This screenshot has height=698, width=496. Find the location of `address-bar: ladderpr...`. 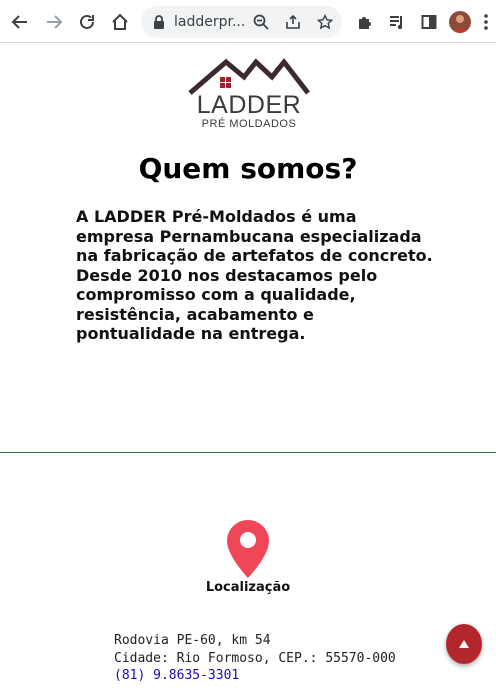

address-bar: ladderpr... is located at coordinates (241, 22).